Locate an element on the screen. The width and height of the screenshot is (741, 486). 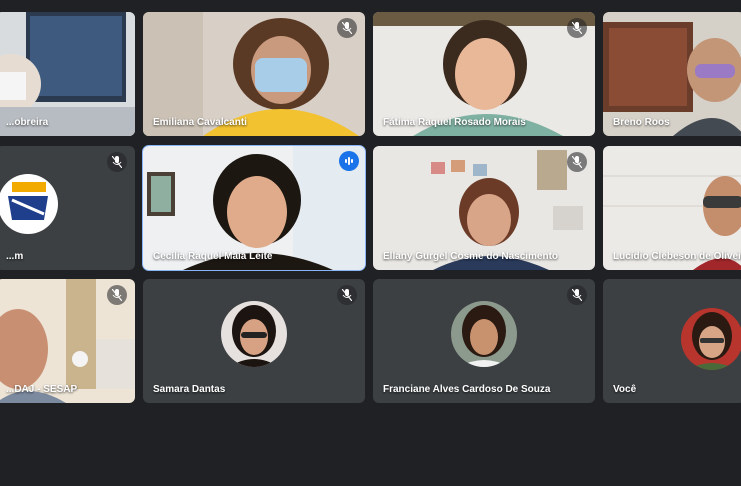
participant-name: Breno Roos is located at coordinates (641, 122).